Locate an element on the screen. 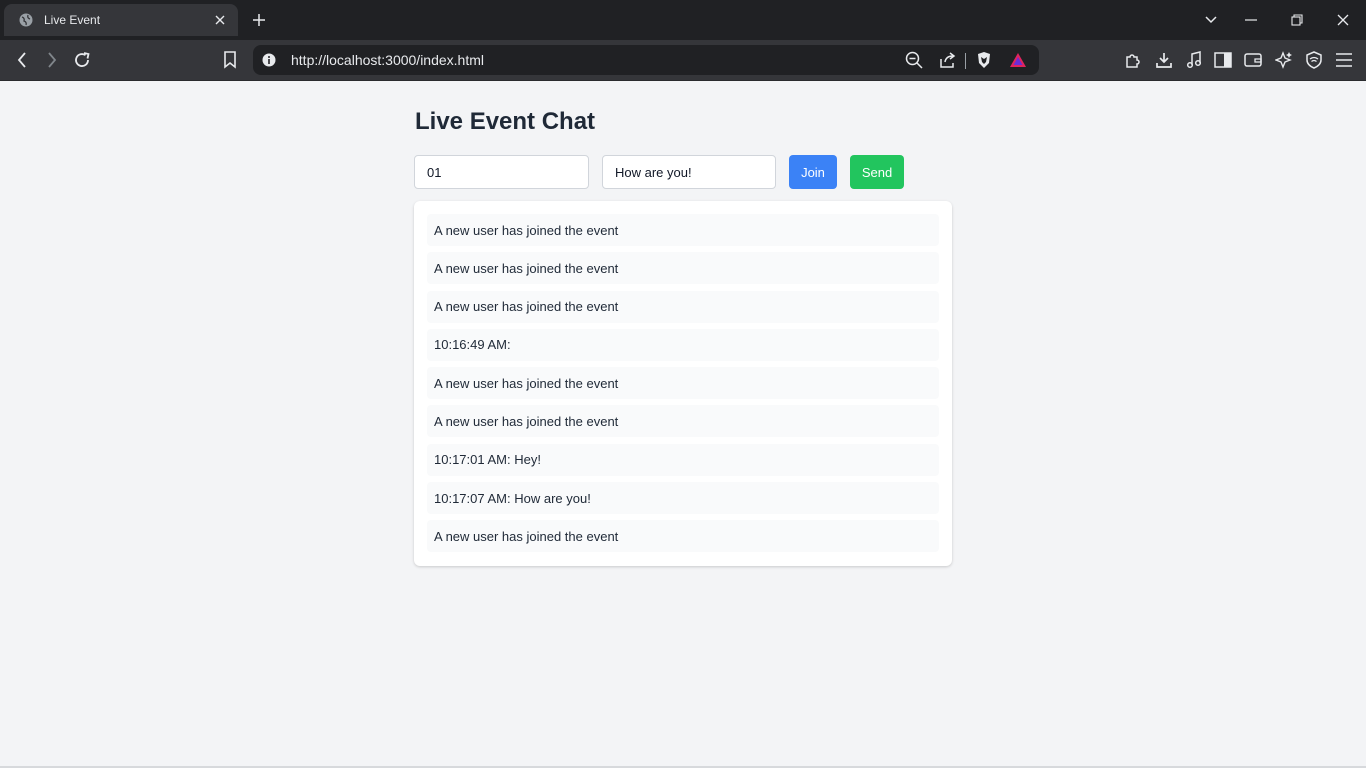  close-tab-icon is located at coordinates (220, 20).